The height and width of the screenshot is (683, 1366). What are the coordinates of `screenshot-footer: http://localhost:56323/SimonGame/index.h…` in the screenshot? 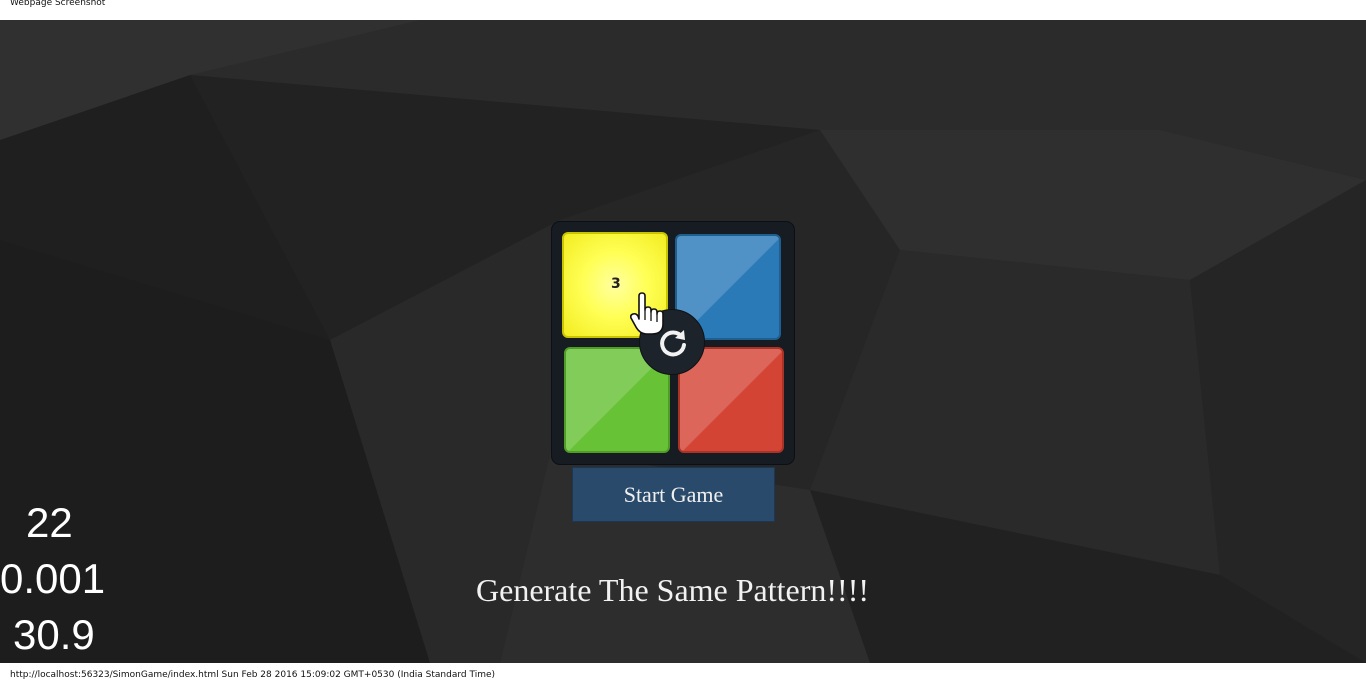 It's located at (683, 673).